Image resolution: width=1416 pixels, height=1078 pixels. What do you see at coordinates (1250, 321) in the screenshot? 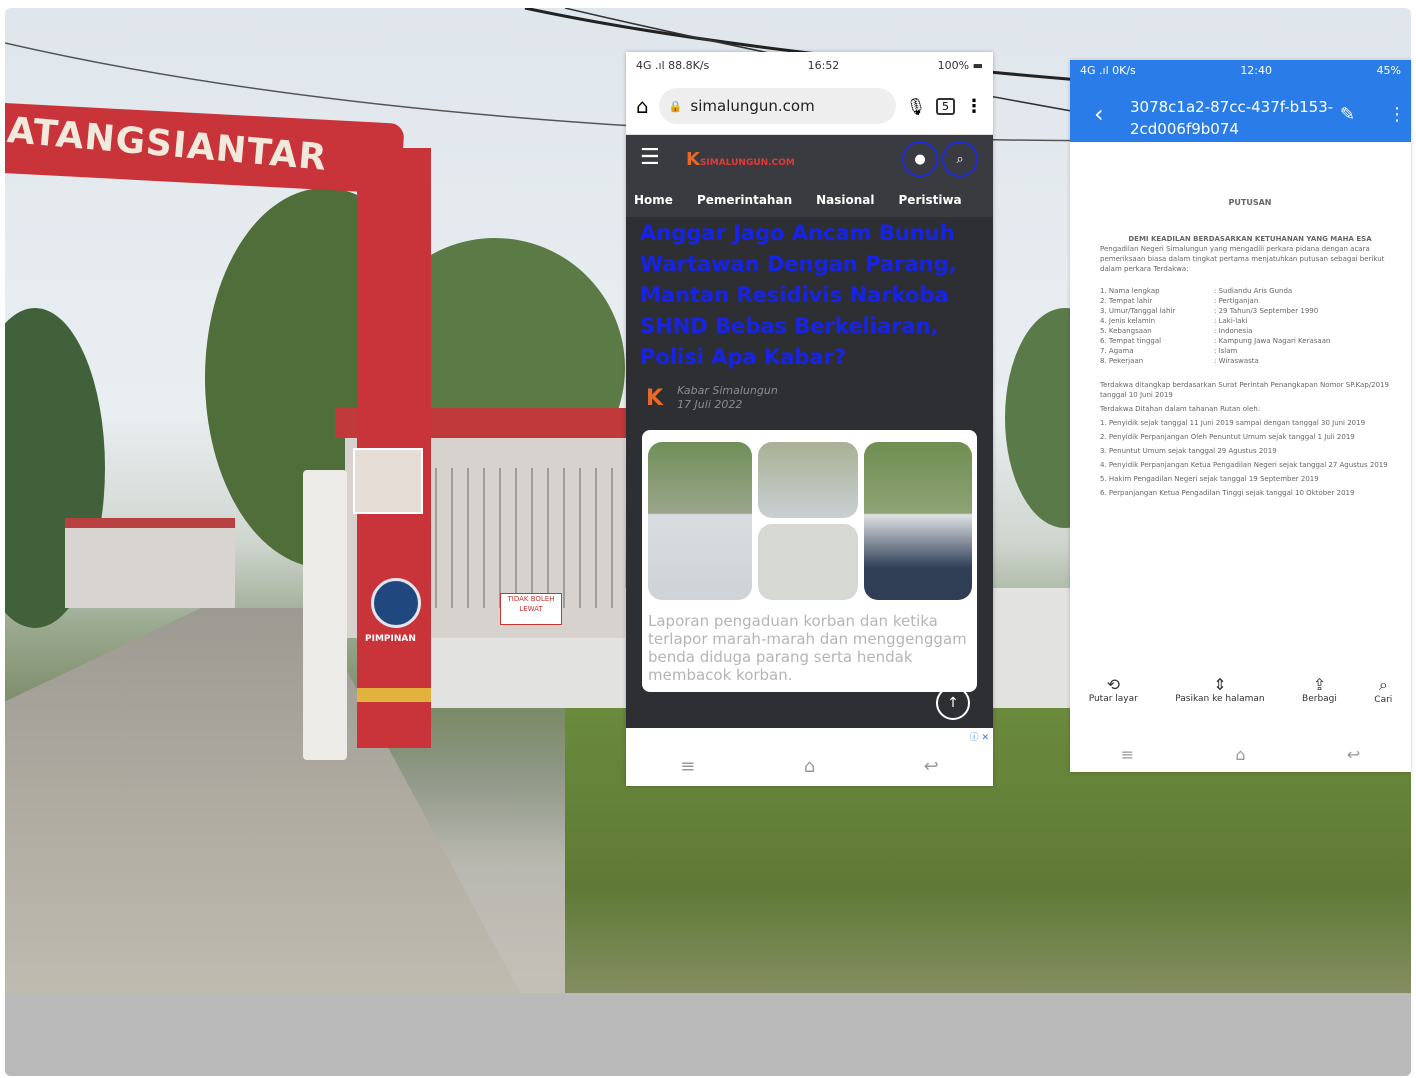
I see `doc-field-row: 4. Jenis kelamin : Laki-laki` at bounding box center [1250, 321].